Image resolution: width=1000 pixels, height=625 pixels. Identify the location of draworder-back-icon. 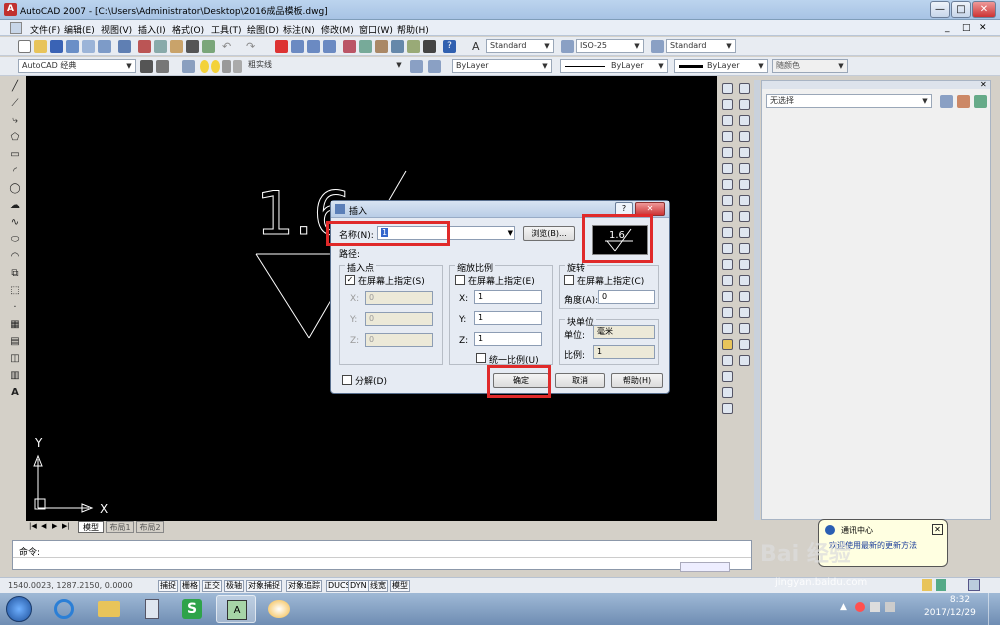
(727, 376).